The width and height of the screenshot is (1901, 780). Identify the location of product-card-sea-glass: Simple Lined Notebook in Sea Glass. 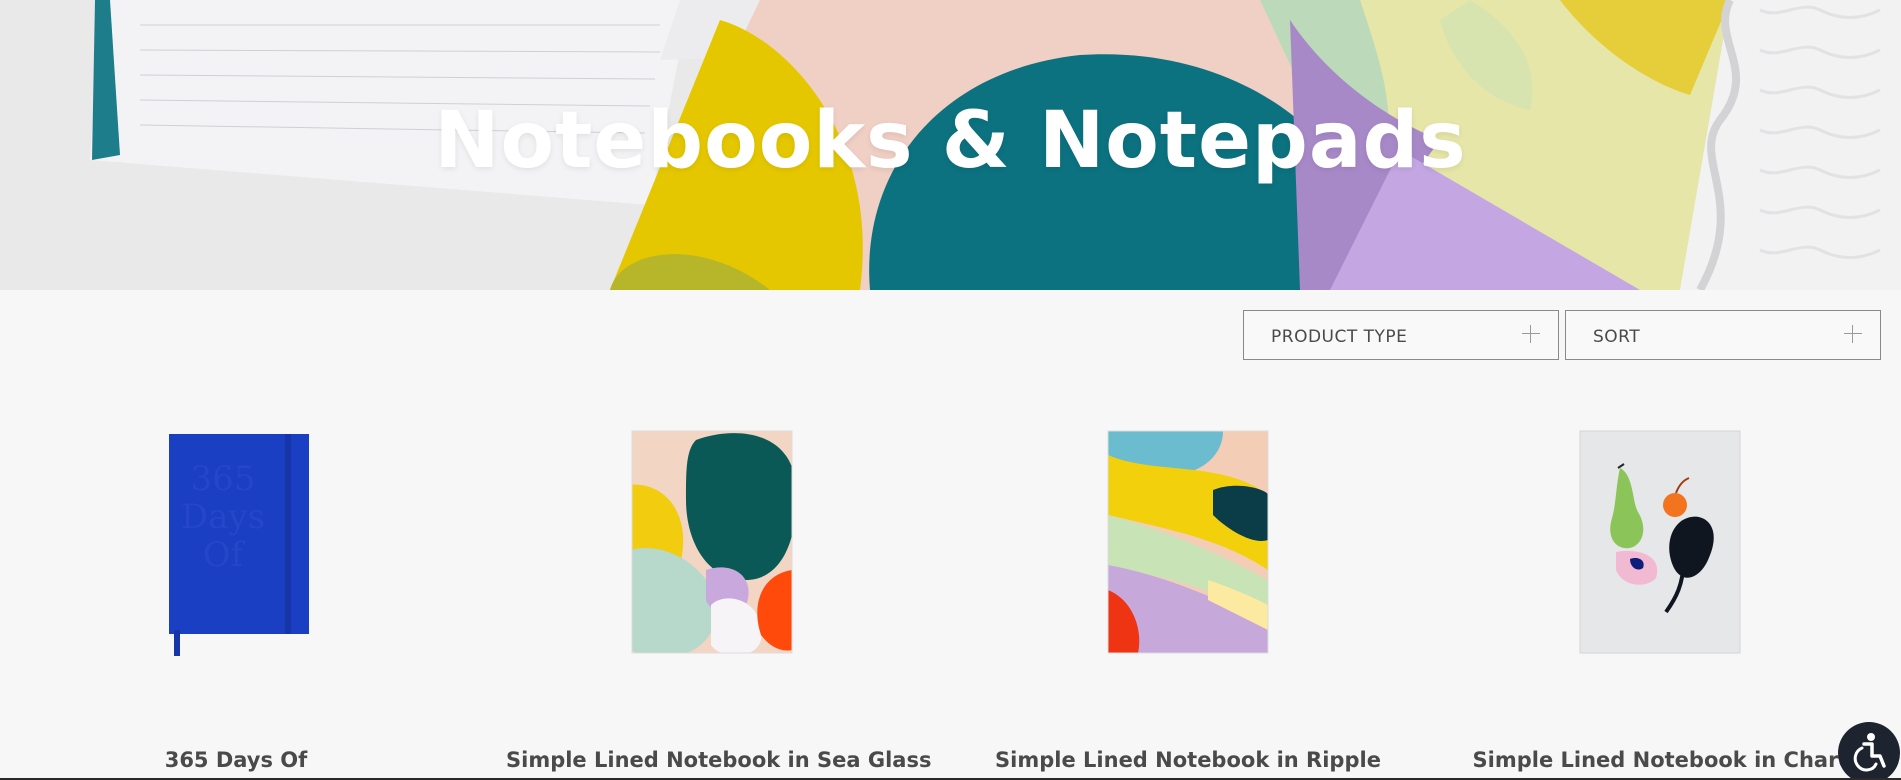
(718, 600).